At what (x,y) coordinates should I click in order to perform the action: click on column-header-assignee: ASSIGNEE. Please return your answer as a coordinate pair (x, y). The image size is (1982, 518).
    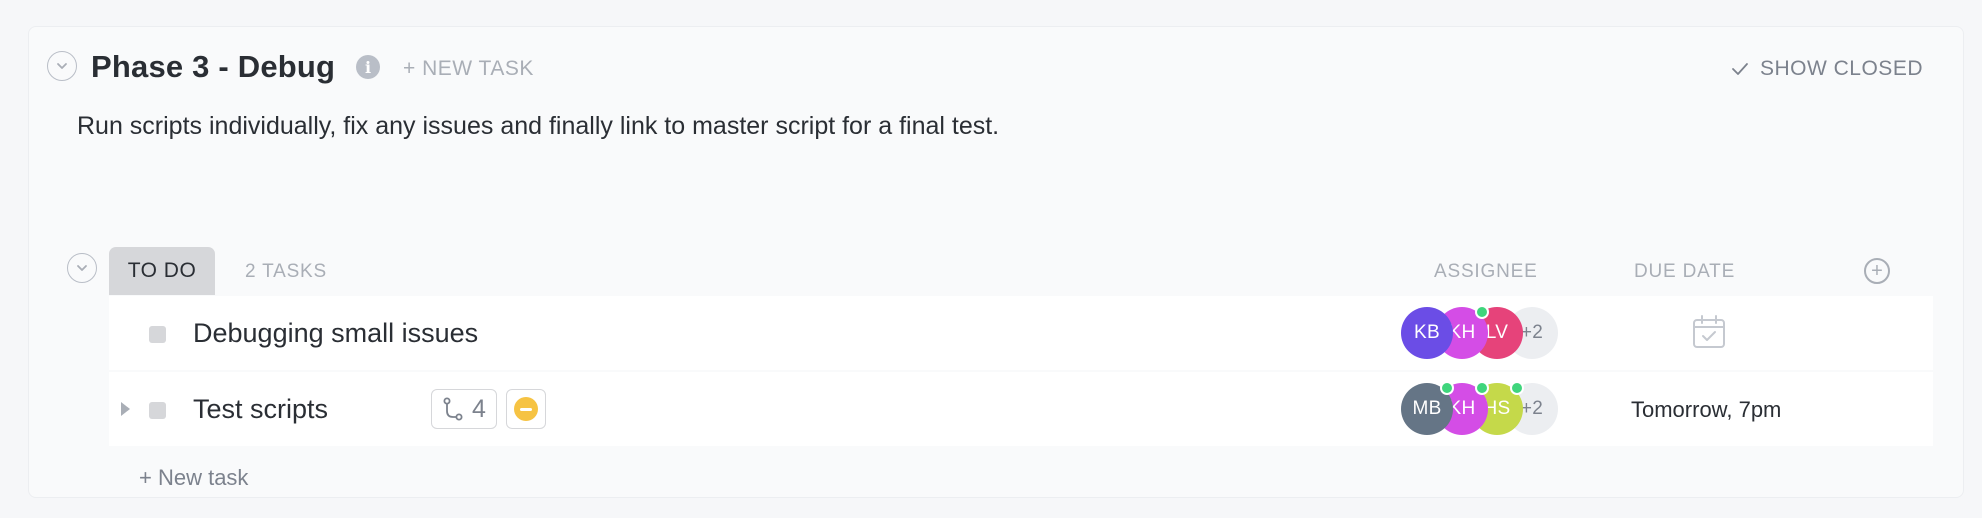
    Looking at the image, I should click on (1486, 272).